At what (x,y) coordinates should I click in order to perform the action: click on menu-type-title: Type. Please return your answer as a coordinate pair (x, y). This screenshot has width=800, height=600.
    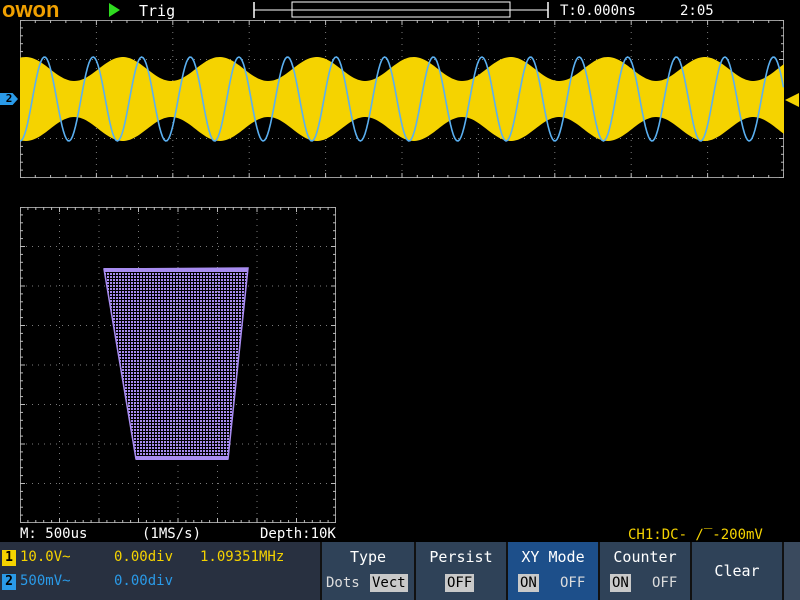
    Looking at the image, I should click on (368, 557).